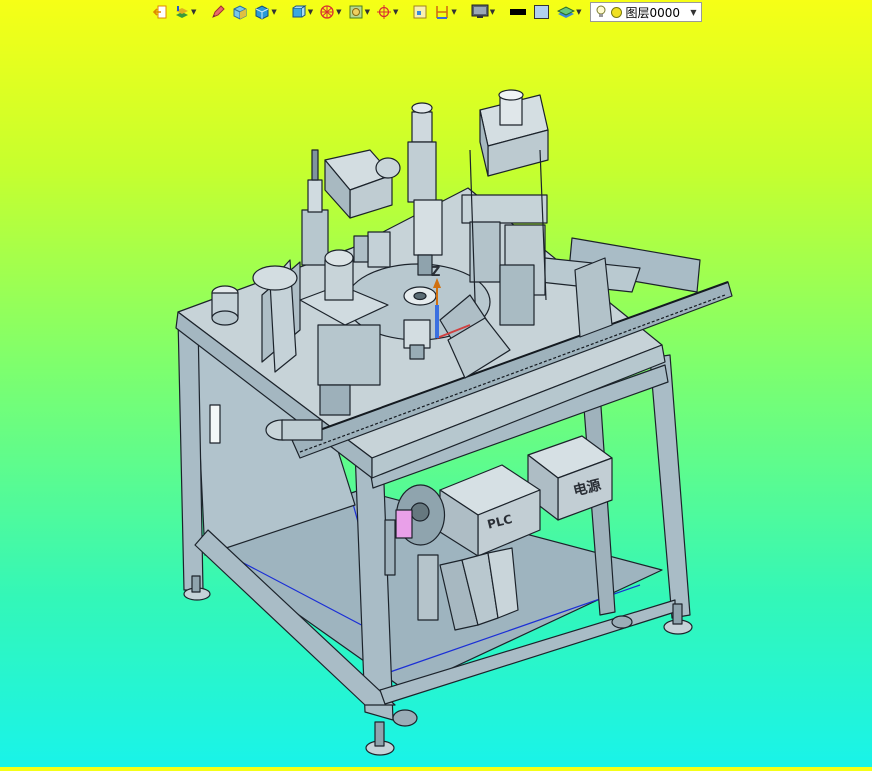 This screenshot has height=771, width=872. I want to click on feeder-rail, so click(620, 265).